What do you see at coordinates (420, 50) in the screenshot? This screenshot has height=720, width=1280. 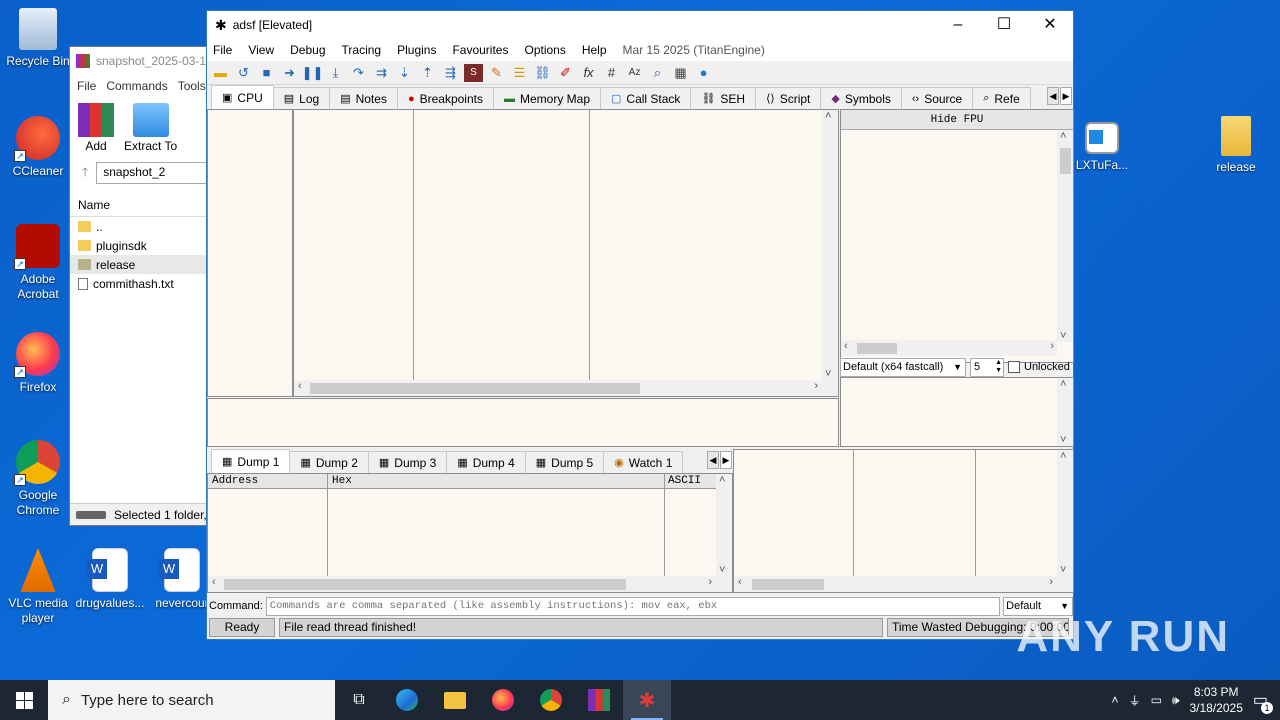 I see `menu-plugins: Plugins` at bounding box center [420, 50].